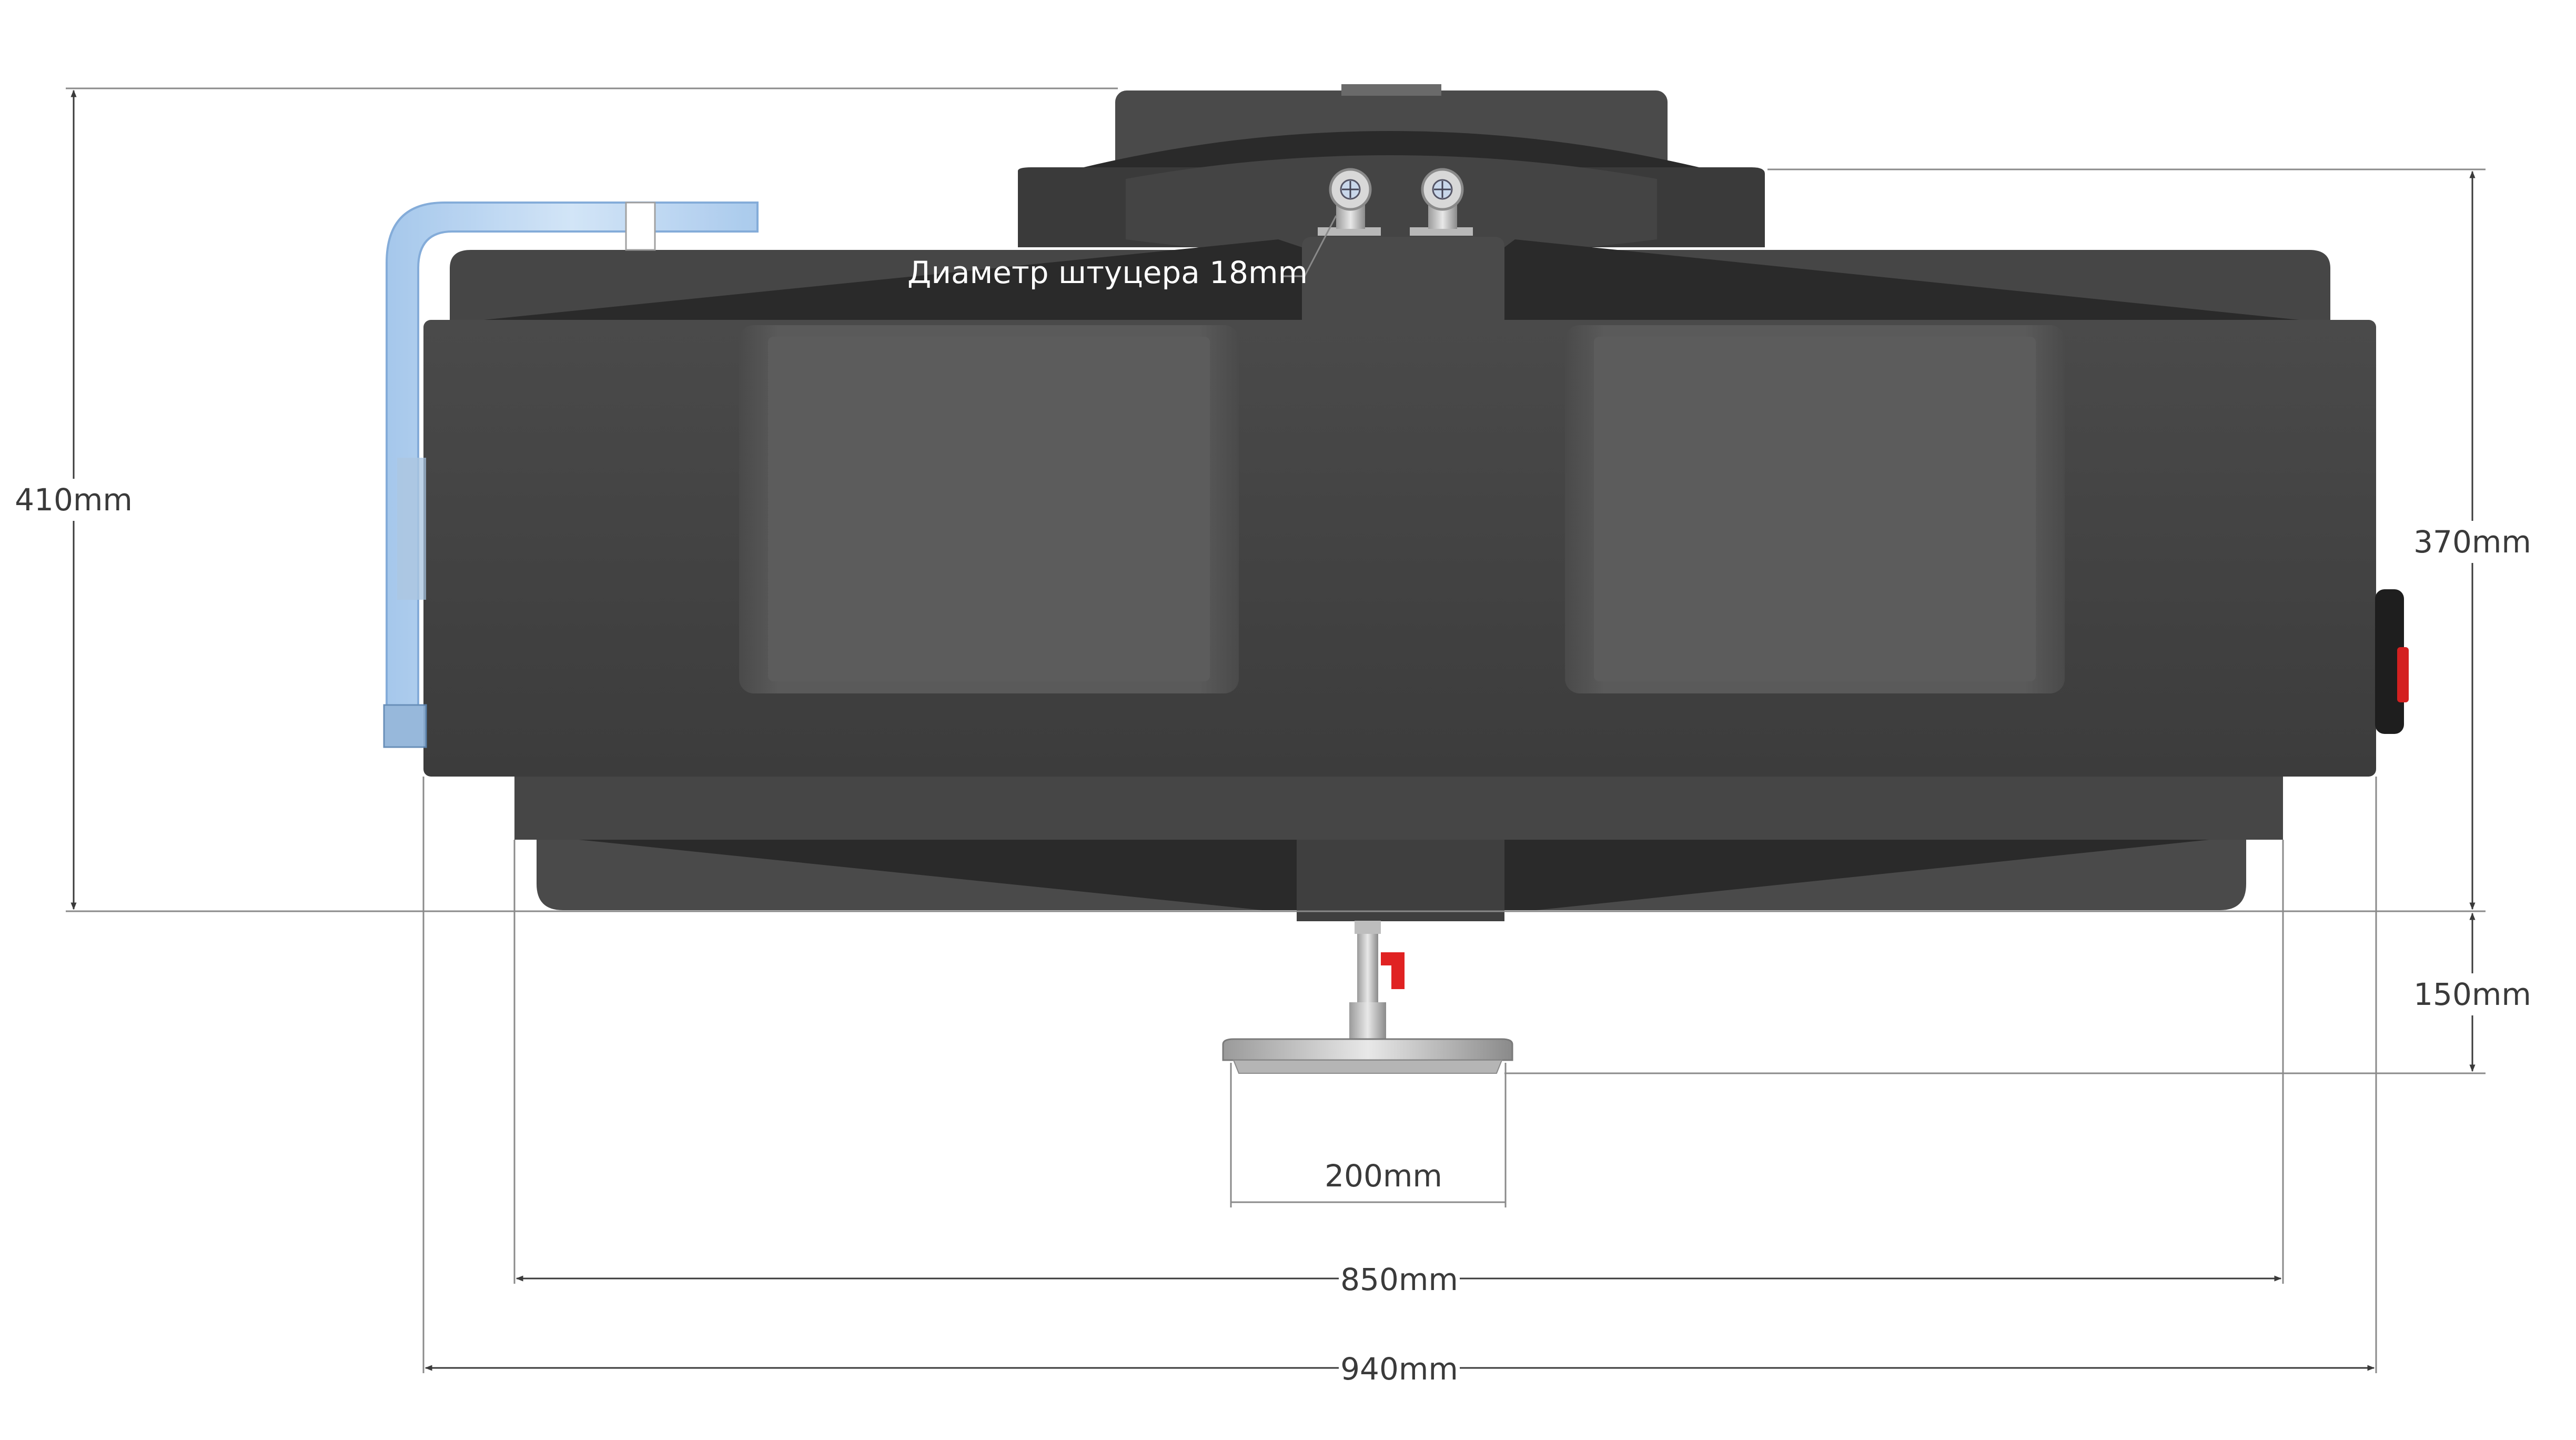 Image resolution: width=2576 pixels, height=1440 pixels. I want to click on shower-stem, so click(1367, 968).